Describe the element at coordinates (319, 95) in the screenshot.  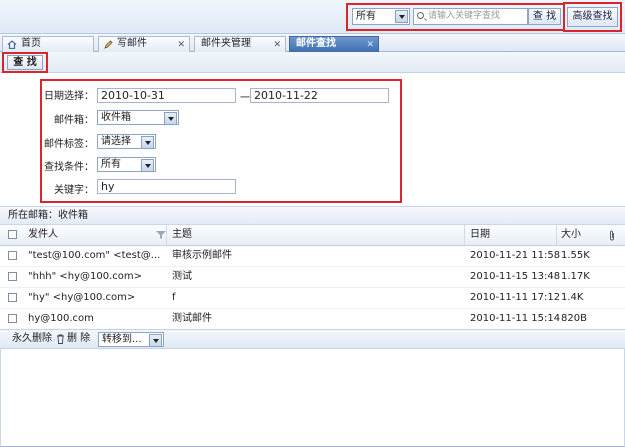
I see `date-to-field: 2010-11-22` at that location.